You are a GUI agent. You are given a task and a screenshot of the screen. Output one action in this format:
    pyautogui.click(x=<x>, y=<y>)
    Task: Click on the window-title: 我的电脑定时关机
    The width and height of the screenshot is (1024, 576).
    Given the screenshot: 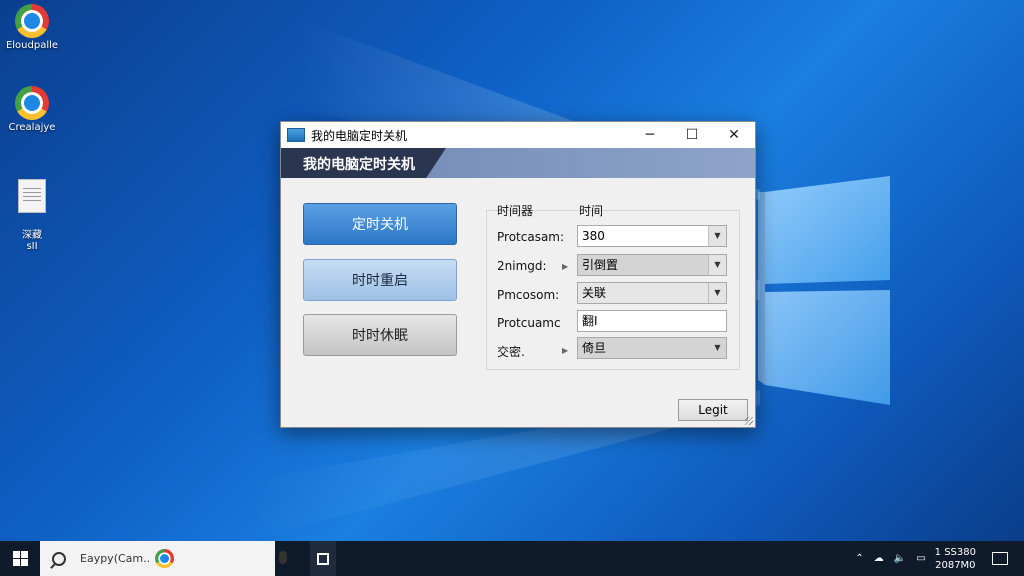 What is the action you would take?
    pyautogui.click(x=359, y=135)
    